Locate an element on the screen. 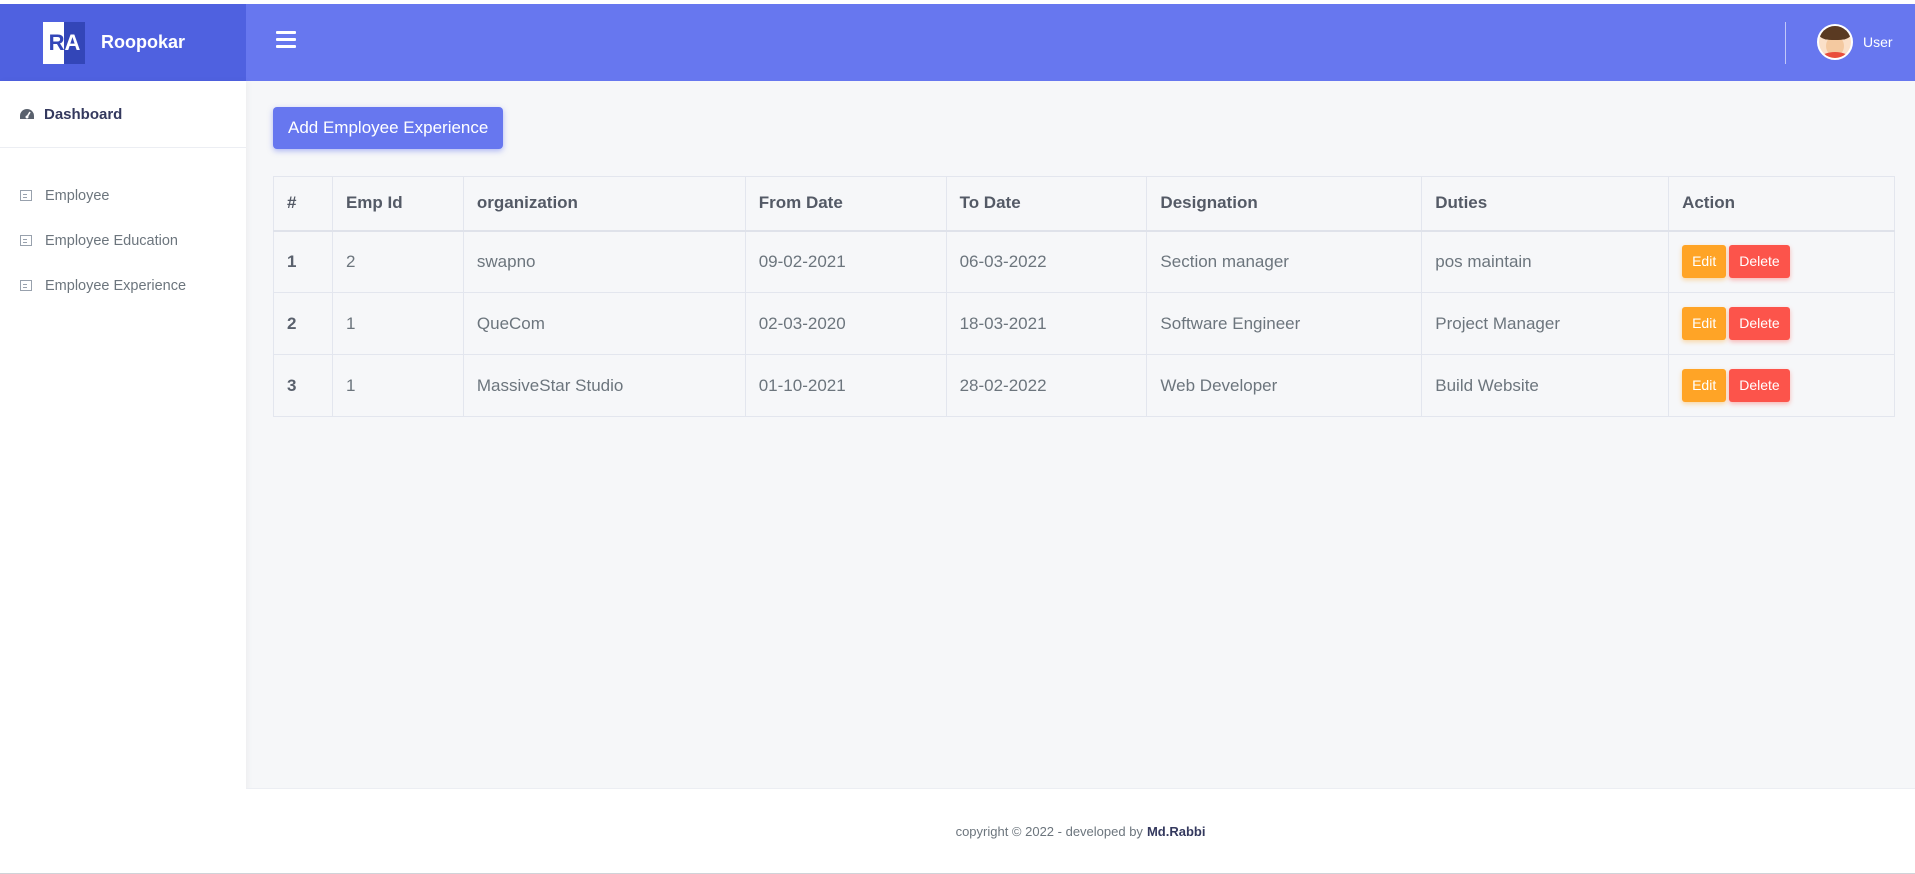 This screenshot has width=1915, height=874. row-index: 2 is located at coordinates (303, 323).